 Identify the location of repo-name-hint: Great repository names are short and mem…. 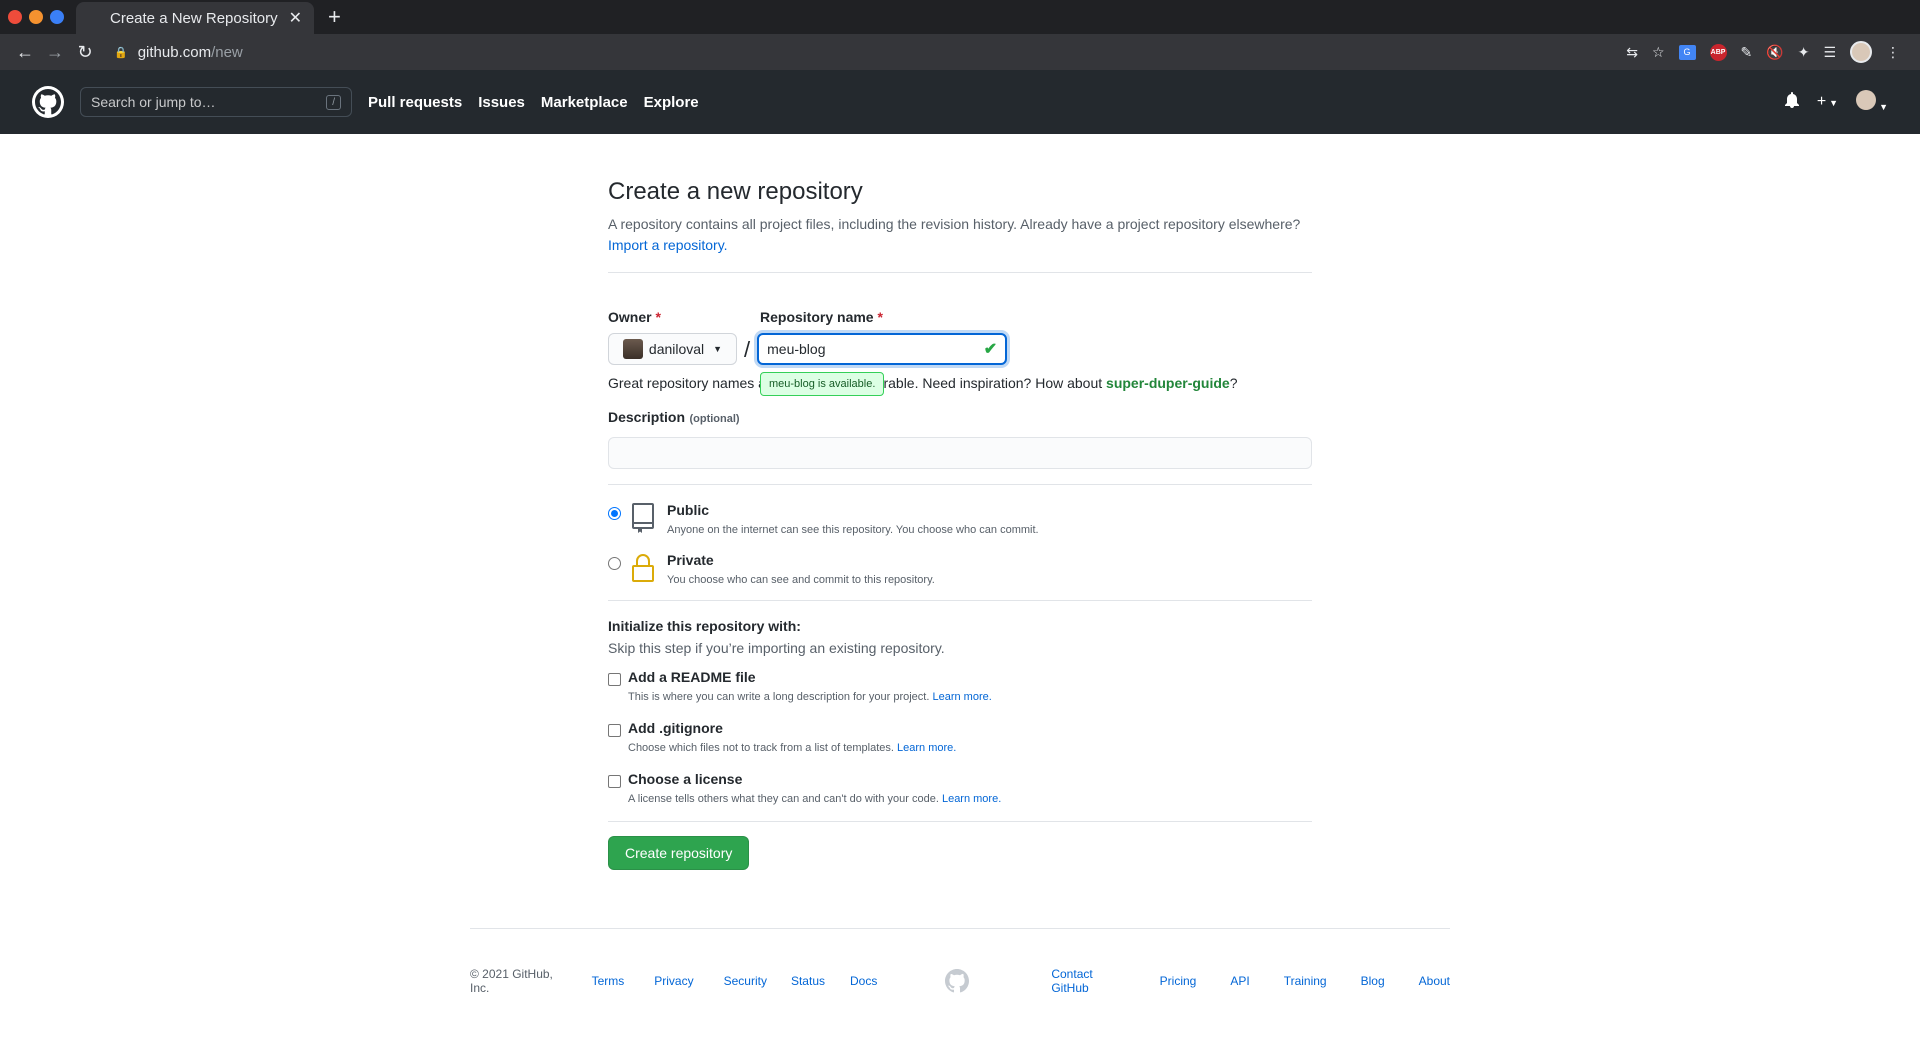
(960, 383).